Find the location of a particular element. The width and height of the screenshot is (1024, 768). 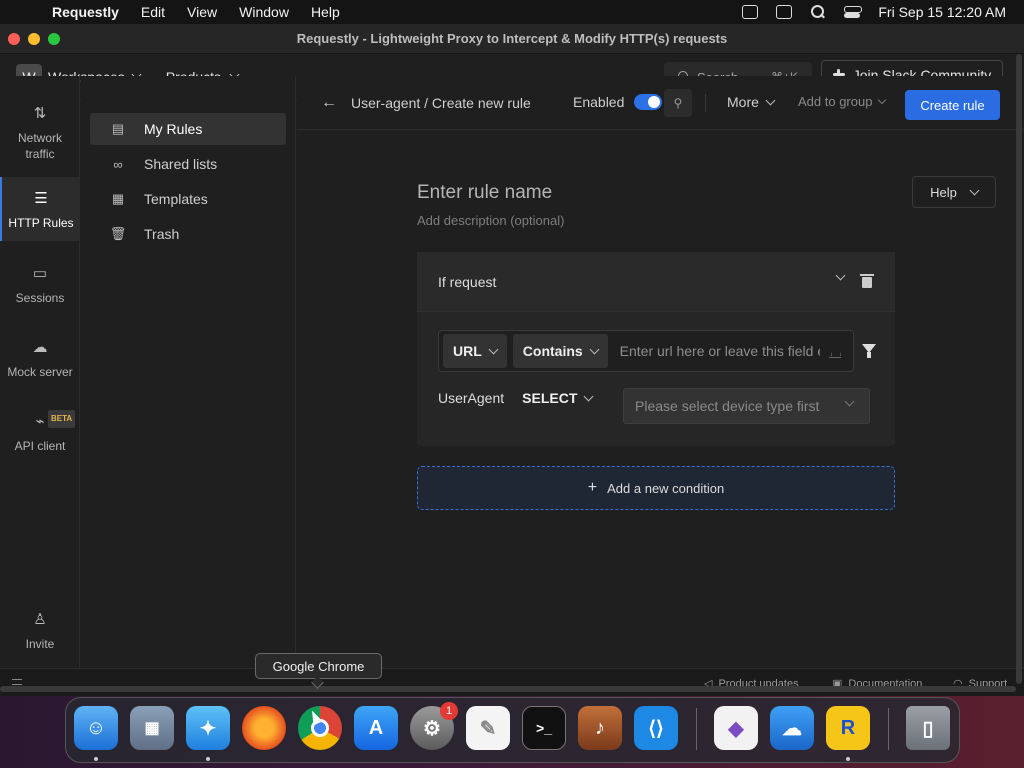

spotlight-icon is located at coordinates (818, 12).